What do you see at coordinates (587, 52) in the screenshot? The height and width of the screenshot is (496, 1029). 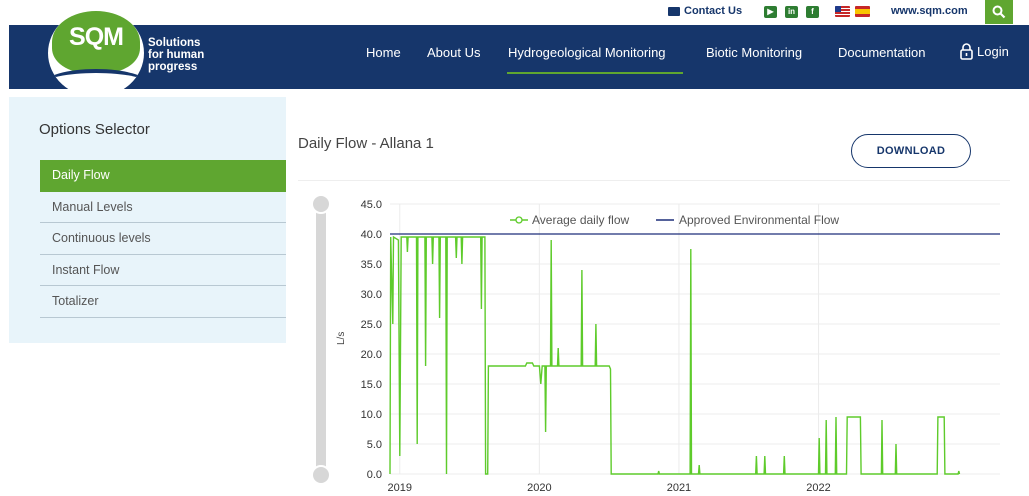 I see `nav-hydrogeological-monitoring: Hydrogeological Monitoring` at bounding box center [587, 52].